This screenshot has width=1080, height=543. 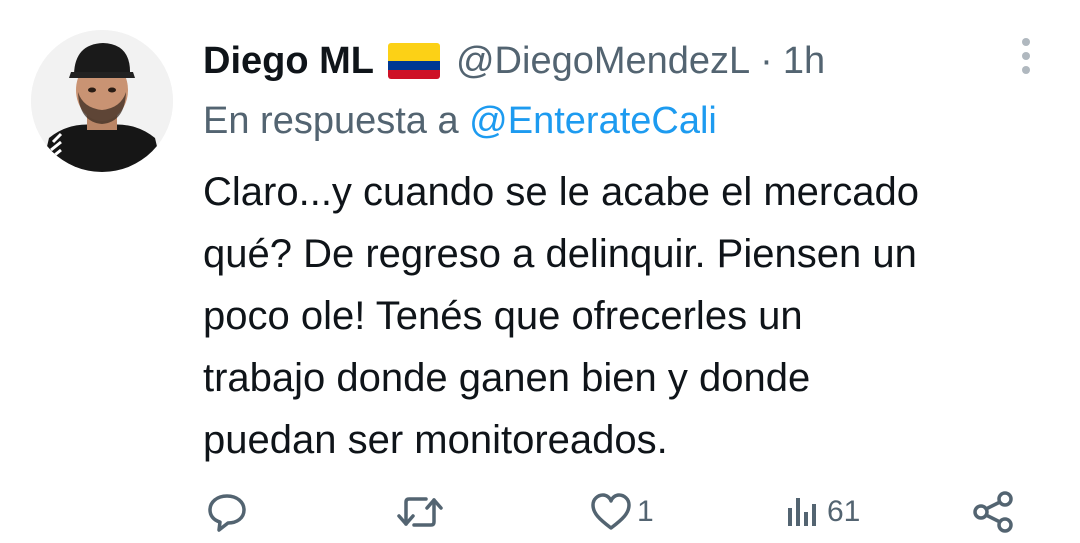 I want to click on tweet-header: Diego ML @DiegoMendezL · 1h, so click(x=514, y=61).